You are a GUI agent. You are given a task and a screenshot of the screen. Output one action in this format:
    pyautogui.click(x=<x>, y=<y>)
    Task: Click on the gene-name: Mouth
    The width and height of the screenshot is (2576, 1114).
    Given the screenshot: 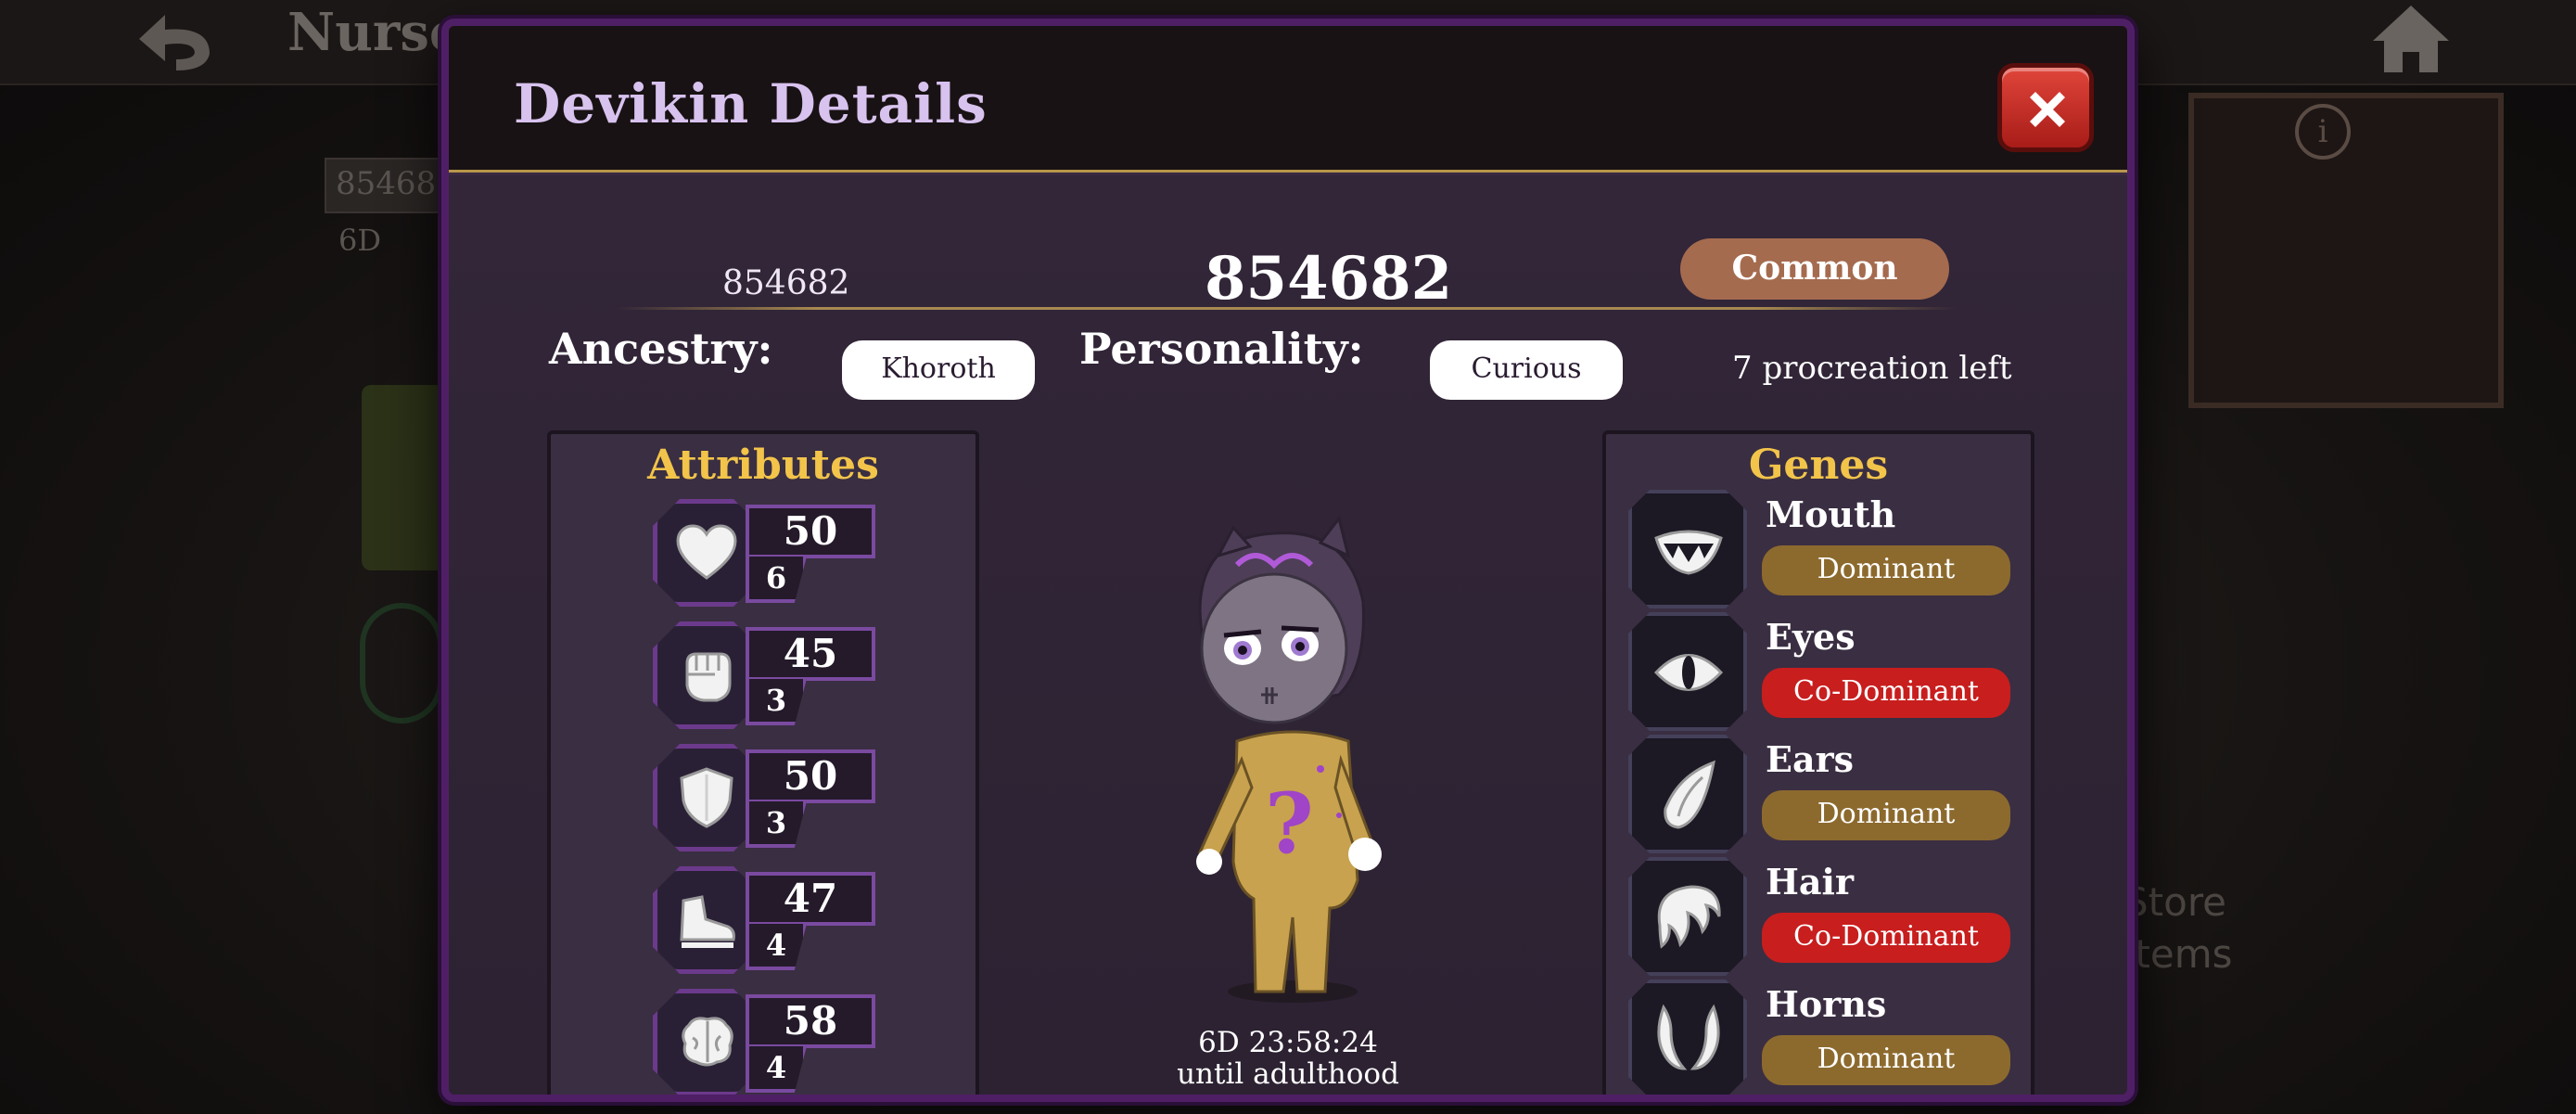 What is the action you would take?
    pyautogui.click(x=1831, y=514)
    